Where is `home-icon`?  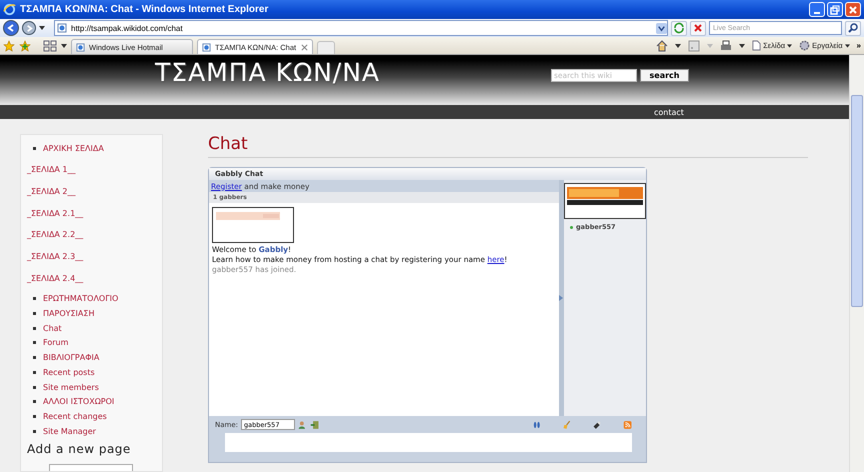 home-icon is located at coordinates (662, 46).